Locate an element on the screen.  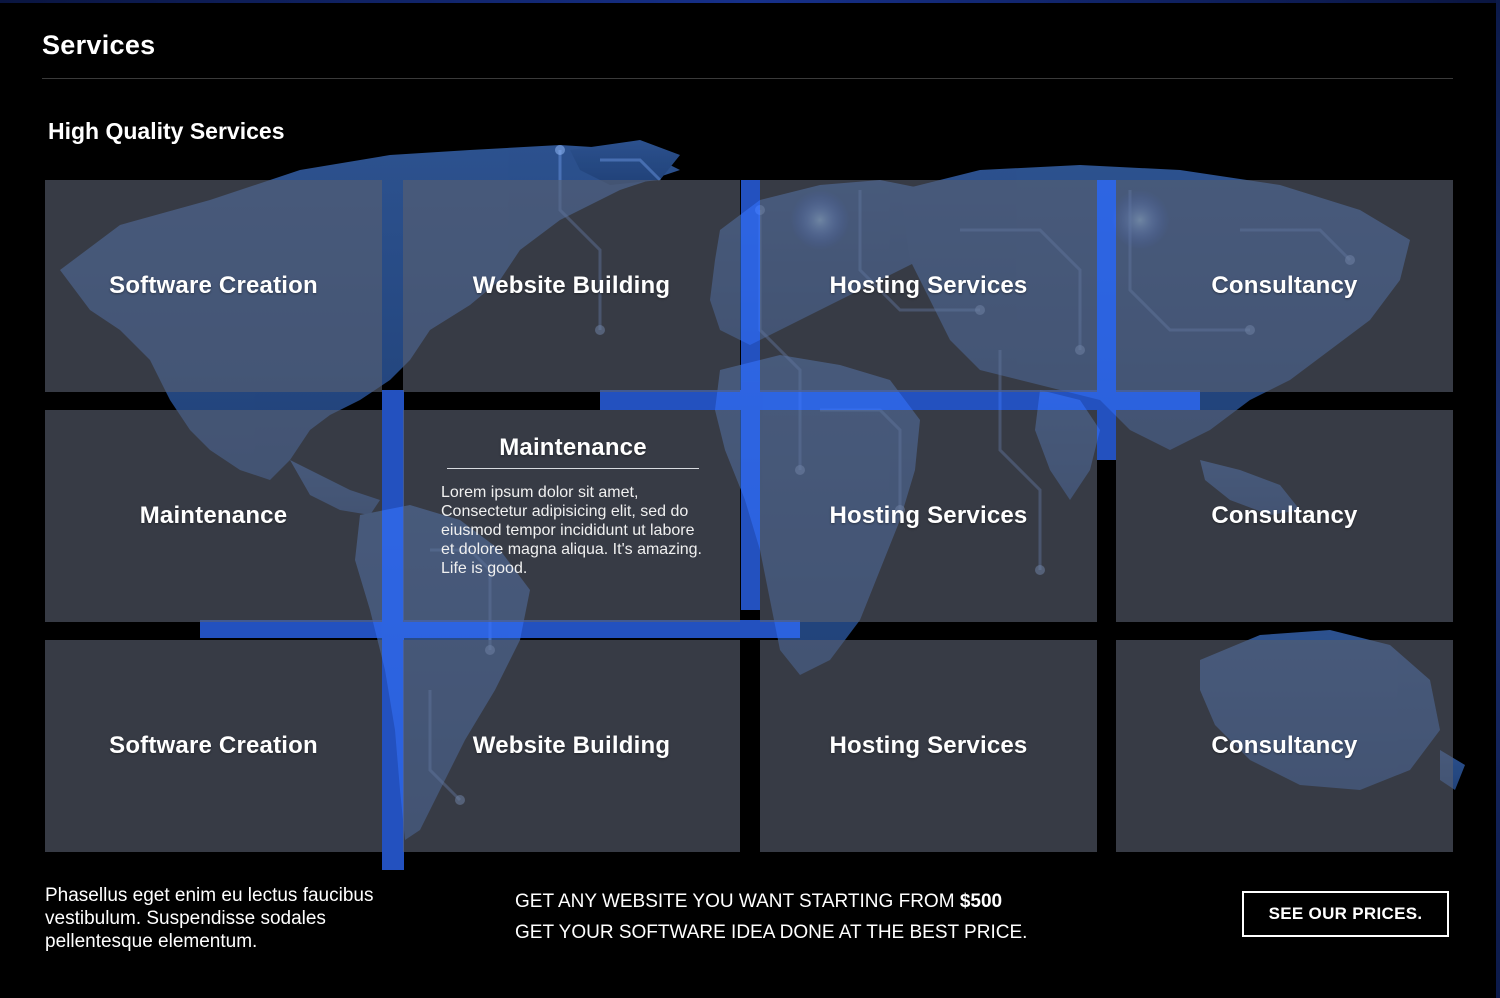
title-divider is located at coordinates (747, 78).